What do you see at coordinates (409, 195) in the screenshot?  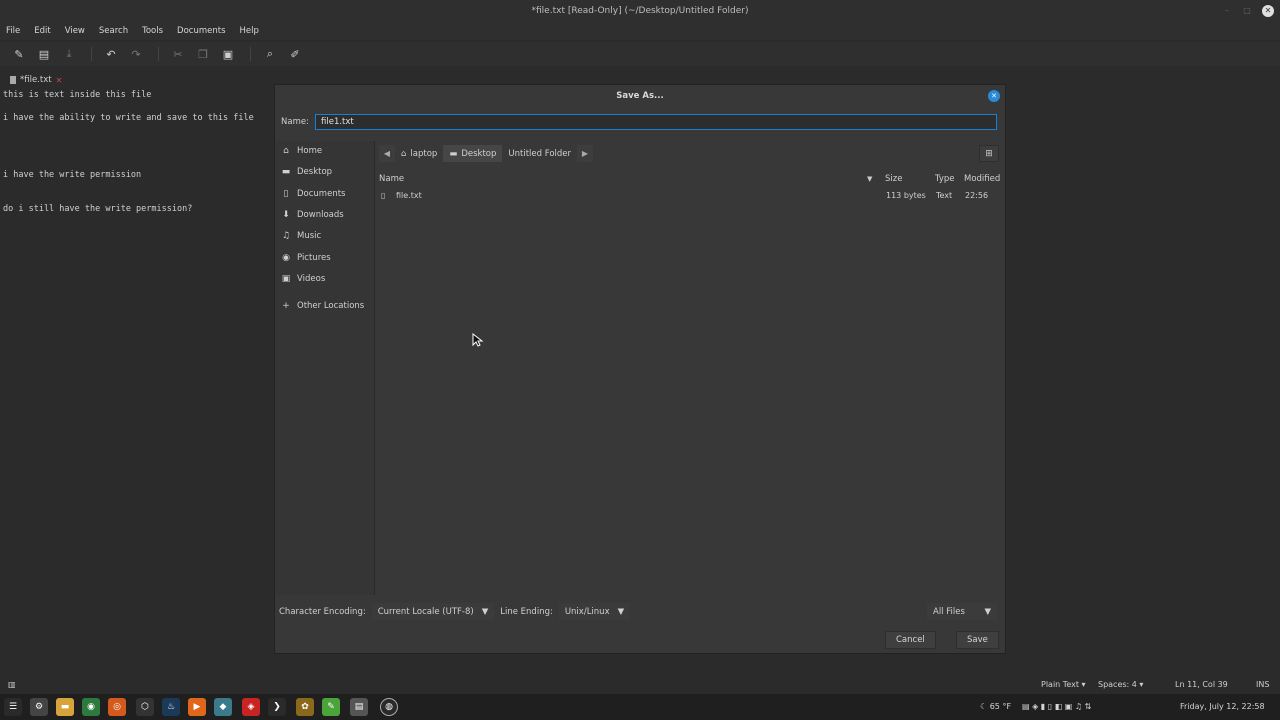 I see `file-name: file.txt` at bounding box center [409, 195].